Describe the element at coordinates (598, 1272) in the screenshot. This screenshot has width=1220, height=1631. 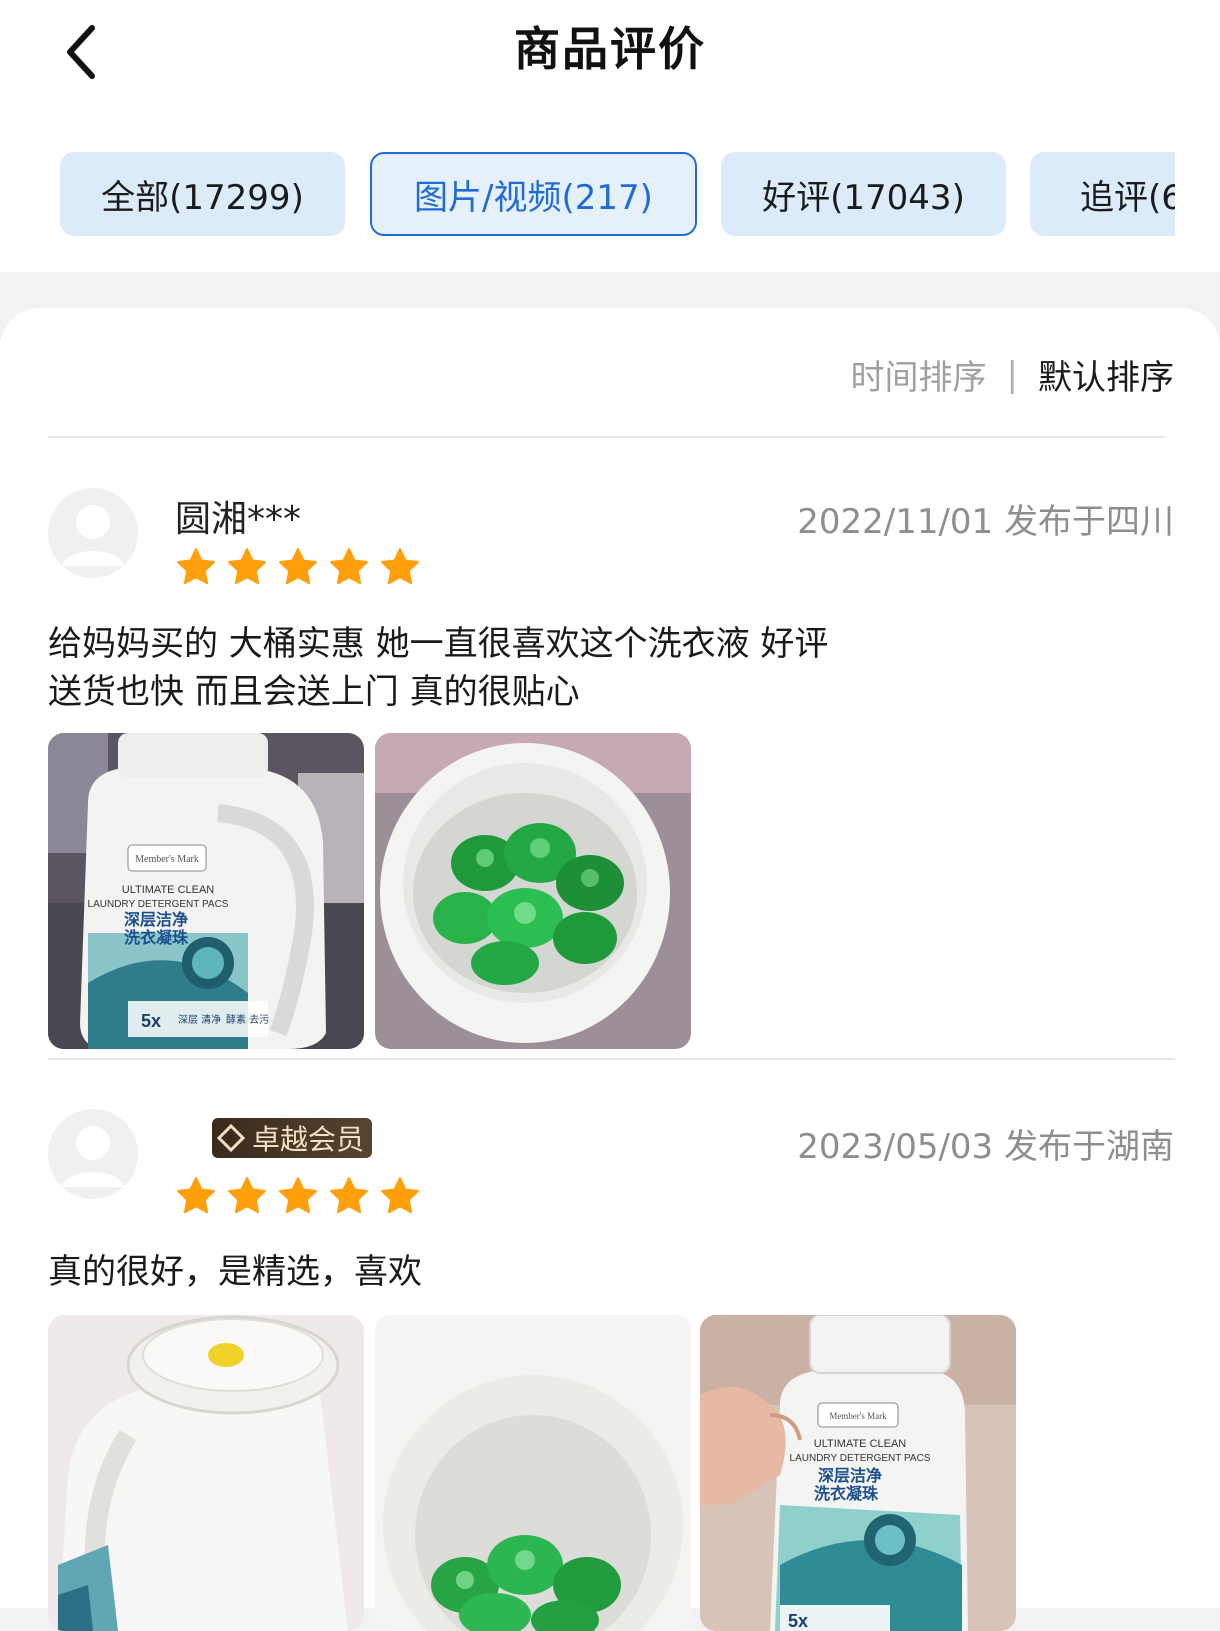
I see `review-text: 真的很好，是精选，喜欢` at that location.